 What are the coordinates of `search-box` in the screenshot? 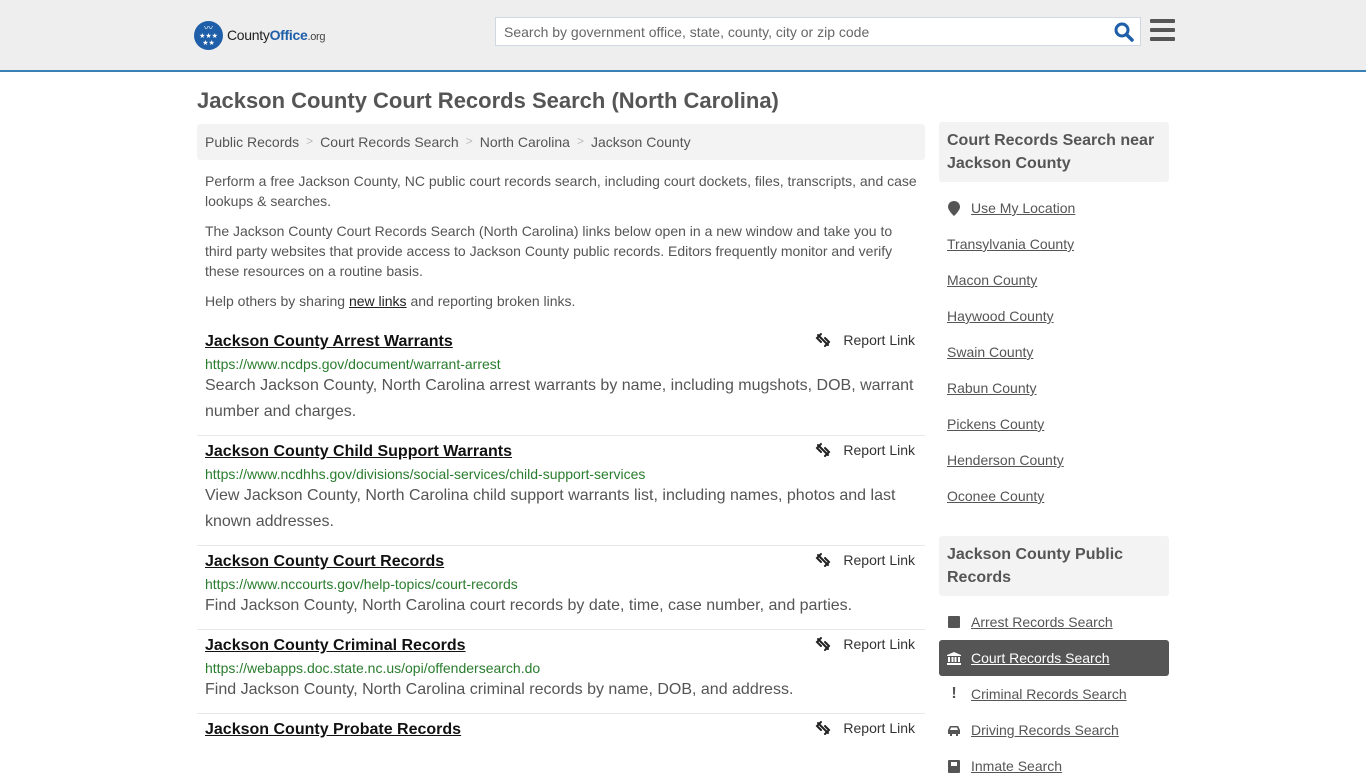 It's located at (818, 31).